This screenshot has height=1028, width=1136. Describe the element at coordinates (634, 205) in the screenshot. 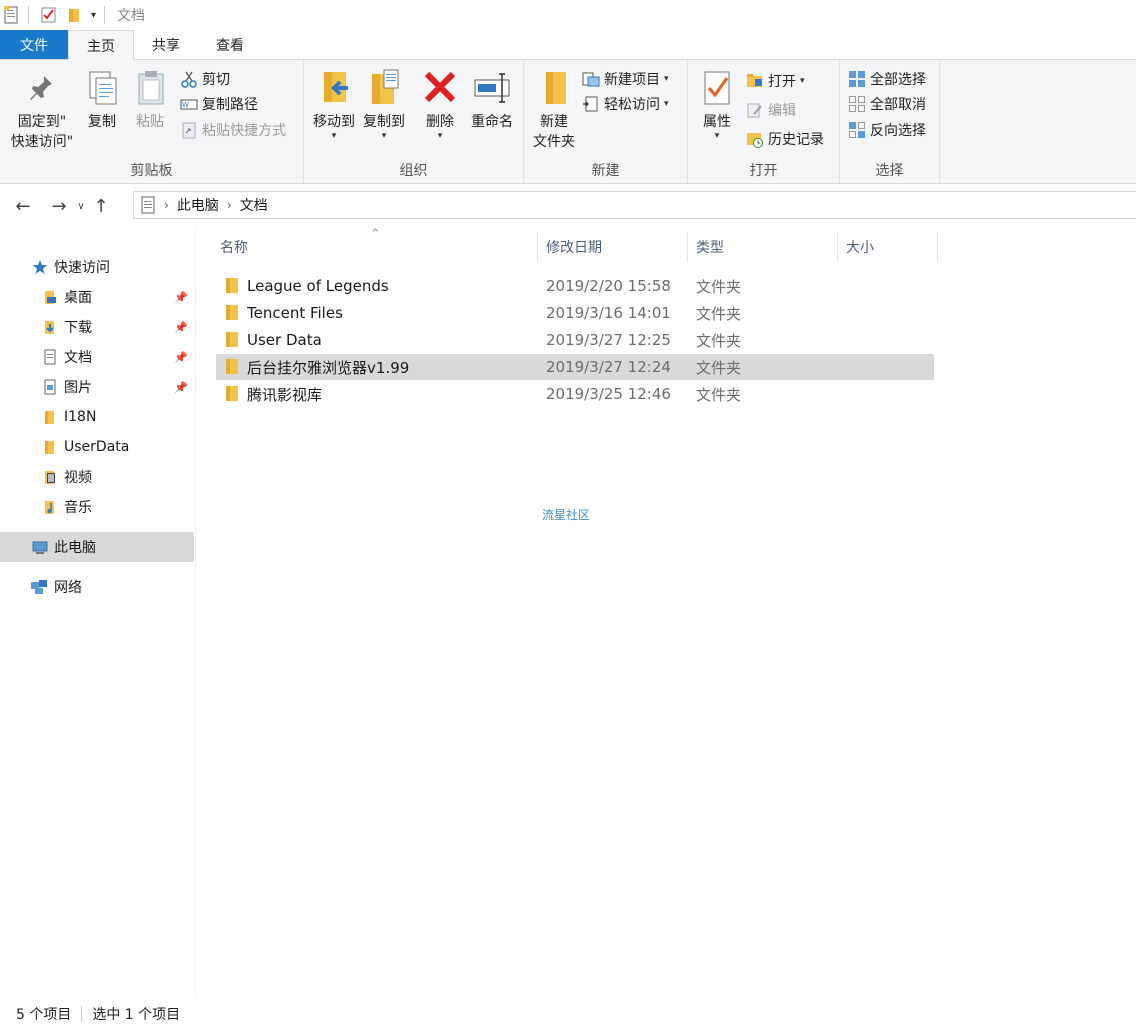

I see `address-box: › 此电脑 › 文档` at that location.